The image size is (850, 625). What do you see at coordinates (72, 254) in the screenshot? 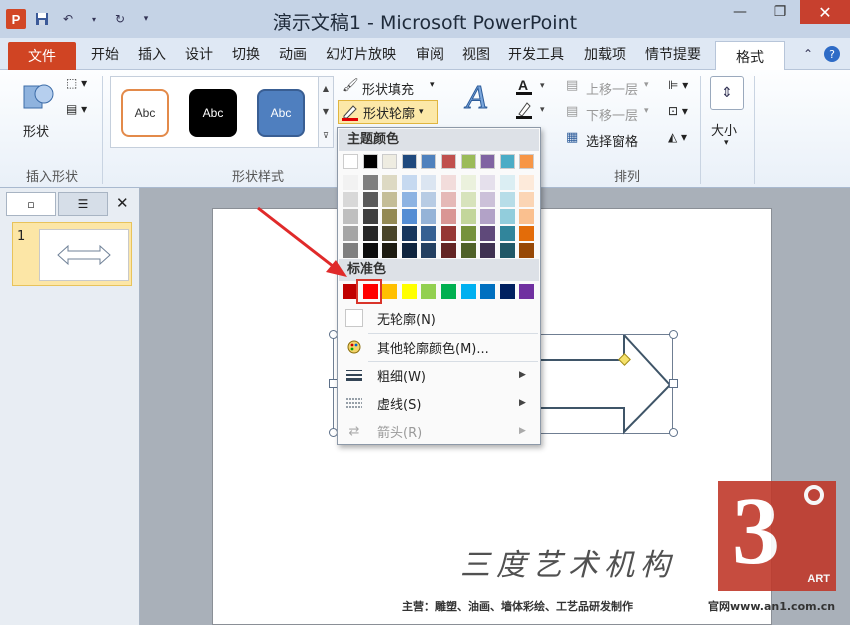
I see `slide-thumbnail: 1` at bounding box center [72, 254].